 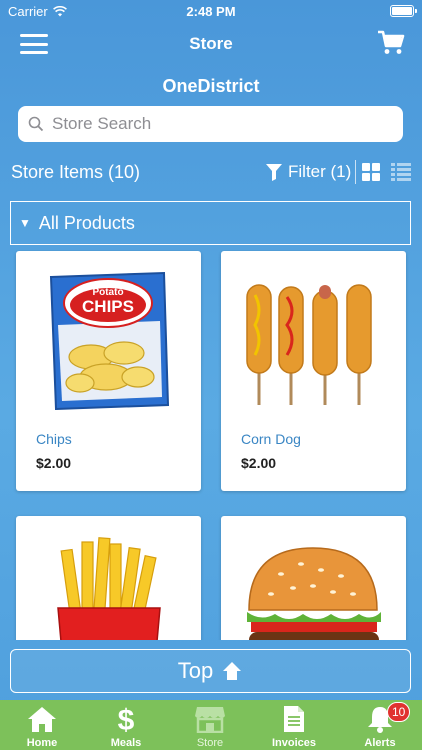 I want to click on tab-label: Home, so click(x=42, y=743).